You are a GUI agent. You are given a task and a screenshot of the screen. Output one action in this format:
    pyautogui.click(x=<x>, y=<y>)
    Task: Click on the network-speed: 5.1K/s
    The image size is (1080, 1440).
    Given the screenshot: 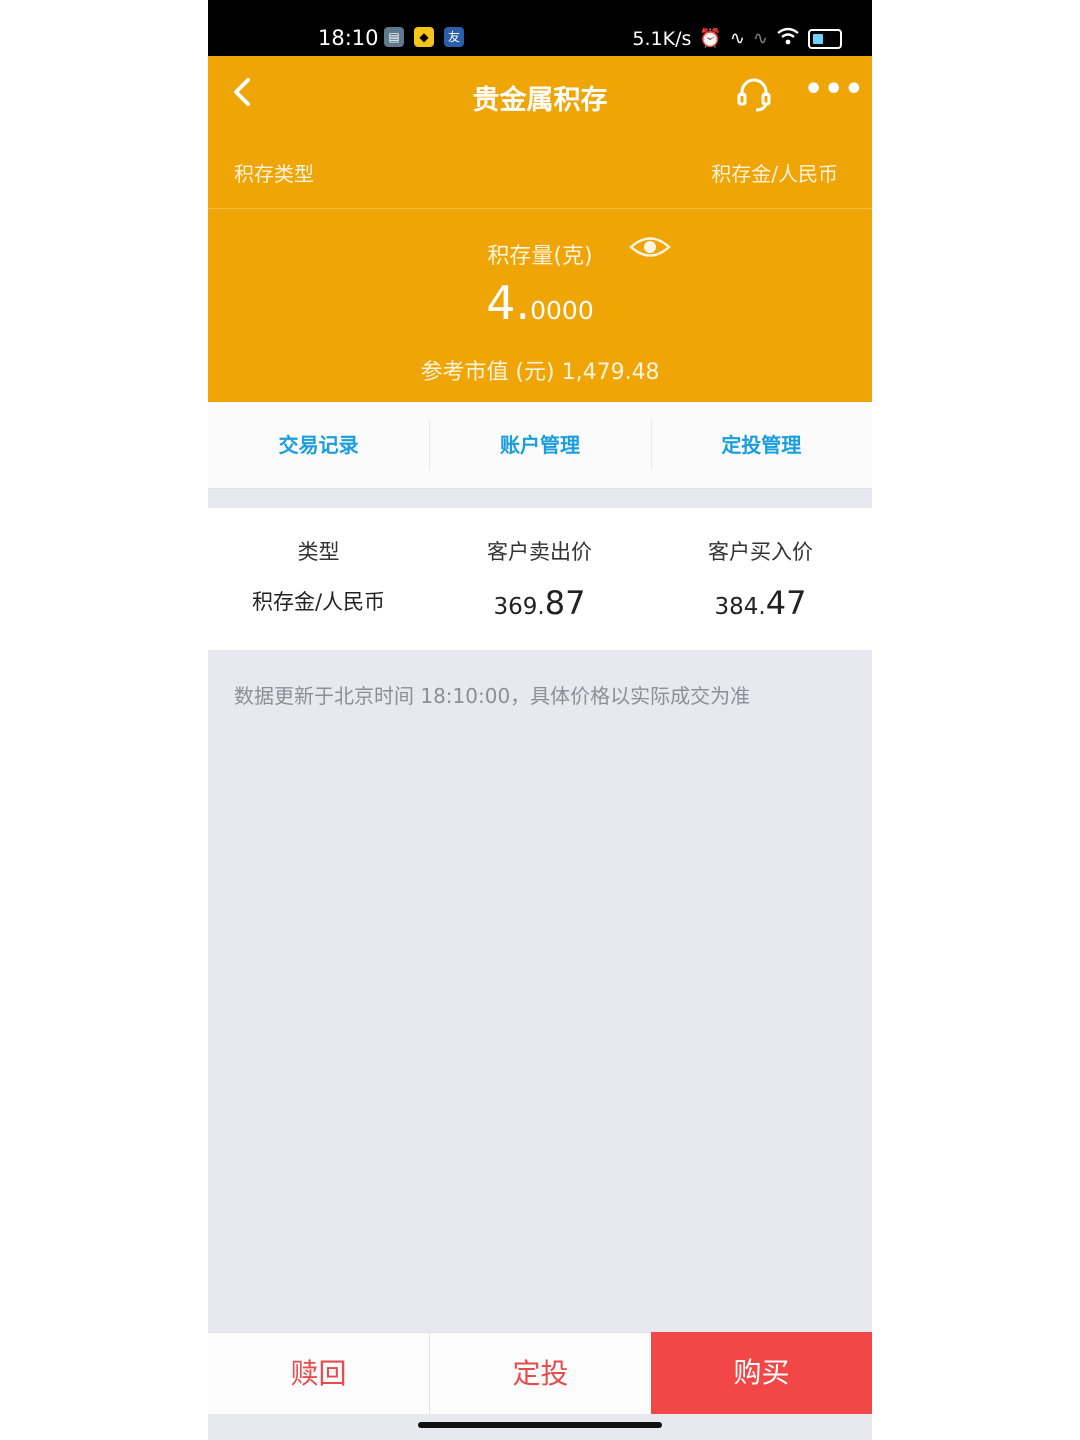 What is the action you would take?
    pyautogui.click(x=662, y=38)
    